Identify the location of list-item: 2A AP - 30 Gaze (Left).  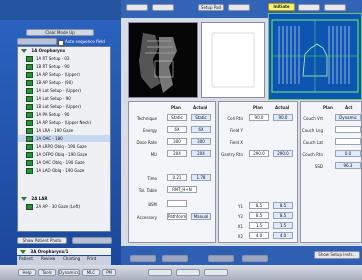
(64, 206).